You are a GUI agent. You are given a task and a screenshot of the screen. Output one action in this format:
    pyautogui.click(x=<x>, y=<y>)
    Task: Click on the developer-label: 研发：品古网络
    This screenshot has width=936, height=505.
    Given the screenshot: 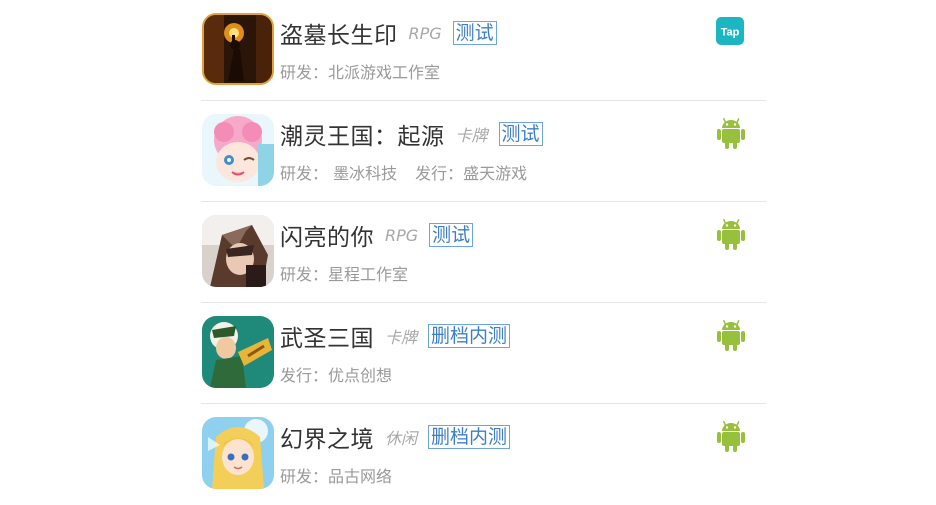 What is the action you would take?
    pyautogui.click(x=336, y=476)
    